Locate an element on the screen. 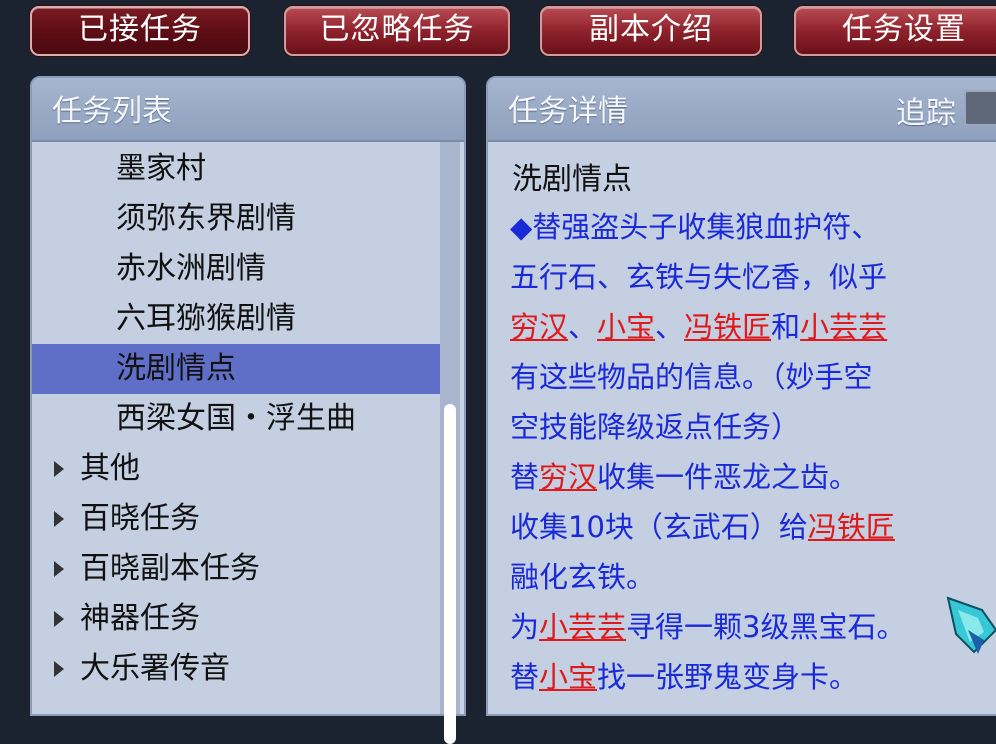  category-baixiao-dungeon-quests: 百晓副本任务 is located at coordinates (236, 569).